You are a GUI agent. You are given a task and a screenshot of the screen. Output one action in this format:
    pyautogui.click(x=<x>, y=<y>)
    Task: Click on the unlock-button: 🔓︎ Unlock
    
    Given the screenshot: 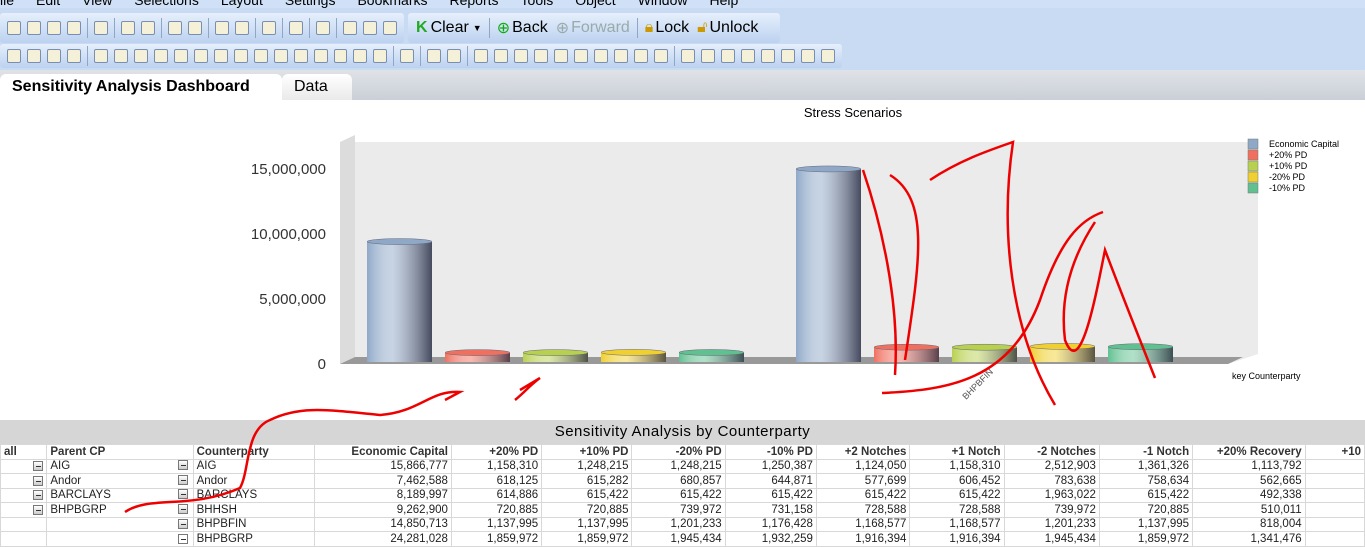 What is the action you would take?
    pyautogui.click(x=727, y=28)
    